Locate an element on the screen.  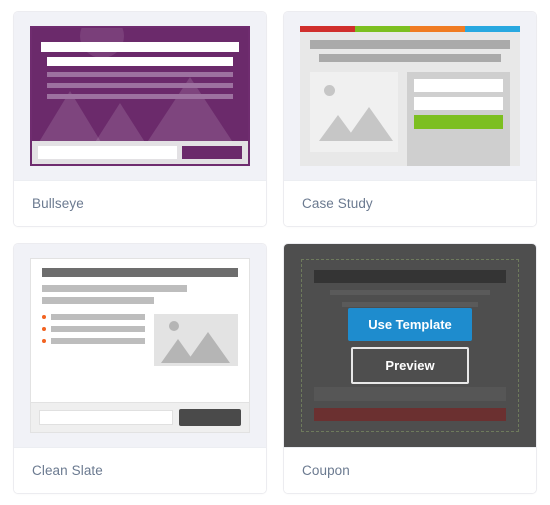
case-study-columns is located at coordinates (410, 119).